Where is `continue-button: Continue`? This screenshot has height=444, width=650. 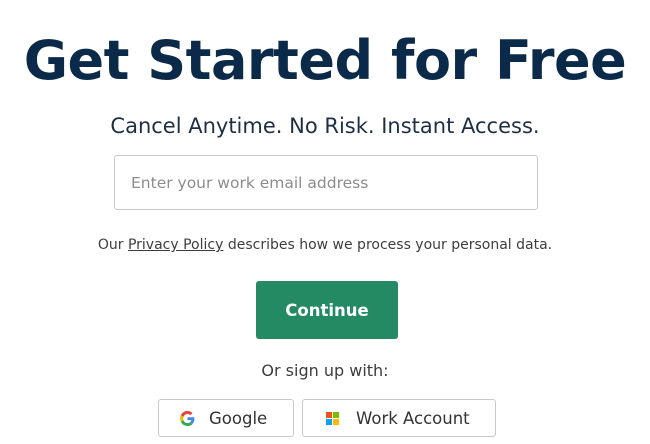
continue-button: Continue is located at coordinates (327, 310).